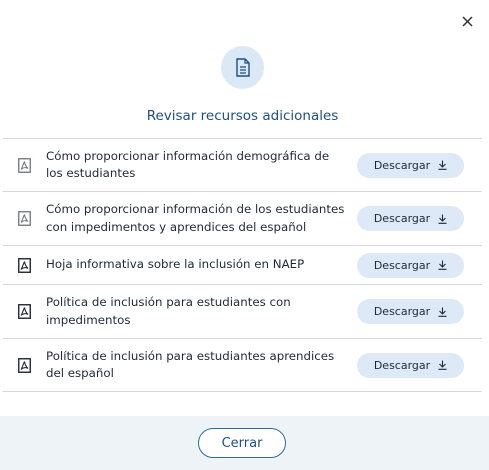 The width and height of the screenshot is (489, 470). I want to click on close-button: Cerrar, so click(242, 443).